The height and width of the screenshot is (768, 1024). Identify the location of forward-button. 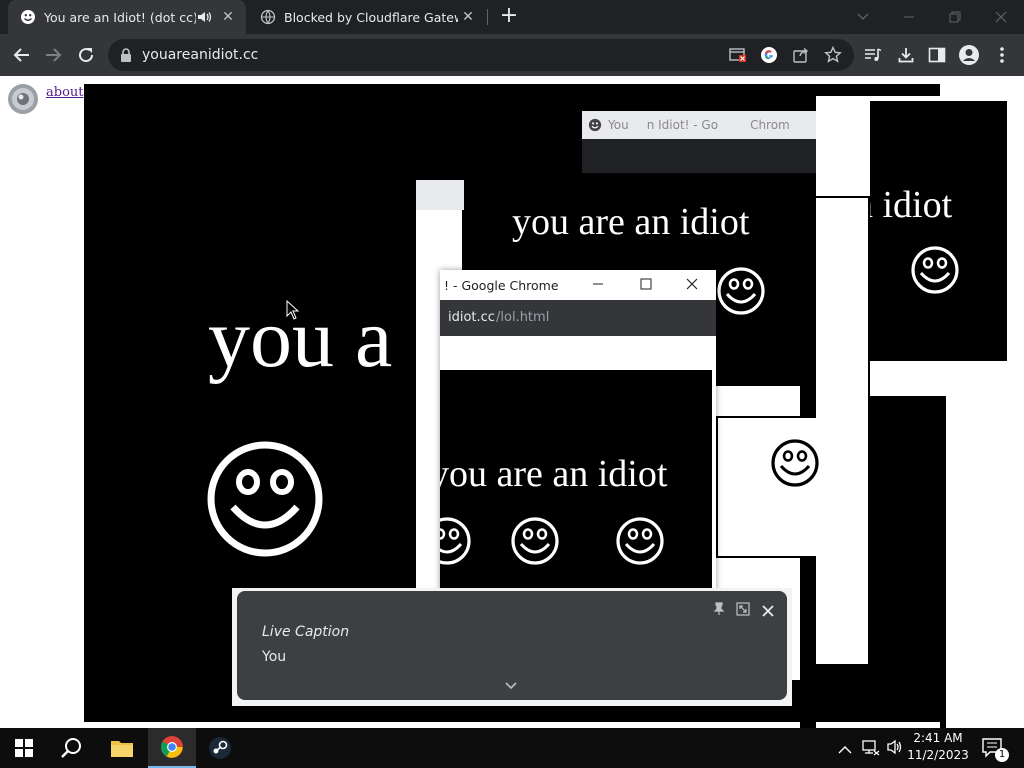
(53, 55).